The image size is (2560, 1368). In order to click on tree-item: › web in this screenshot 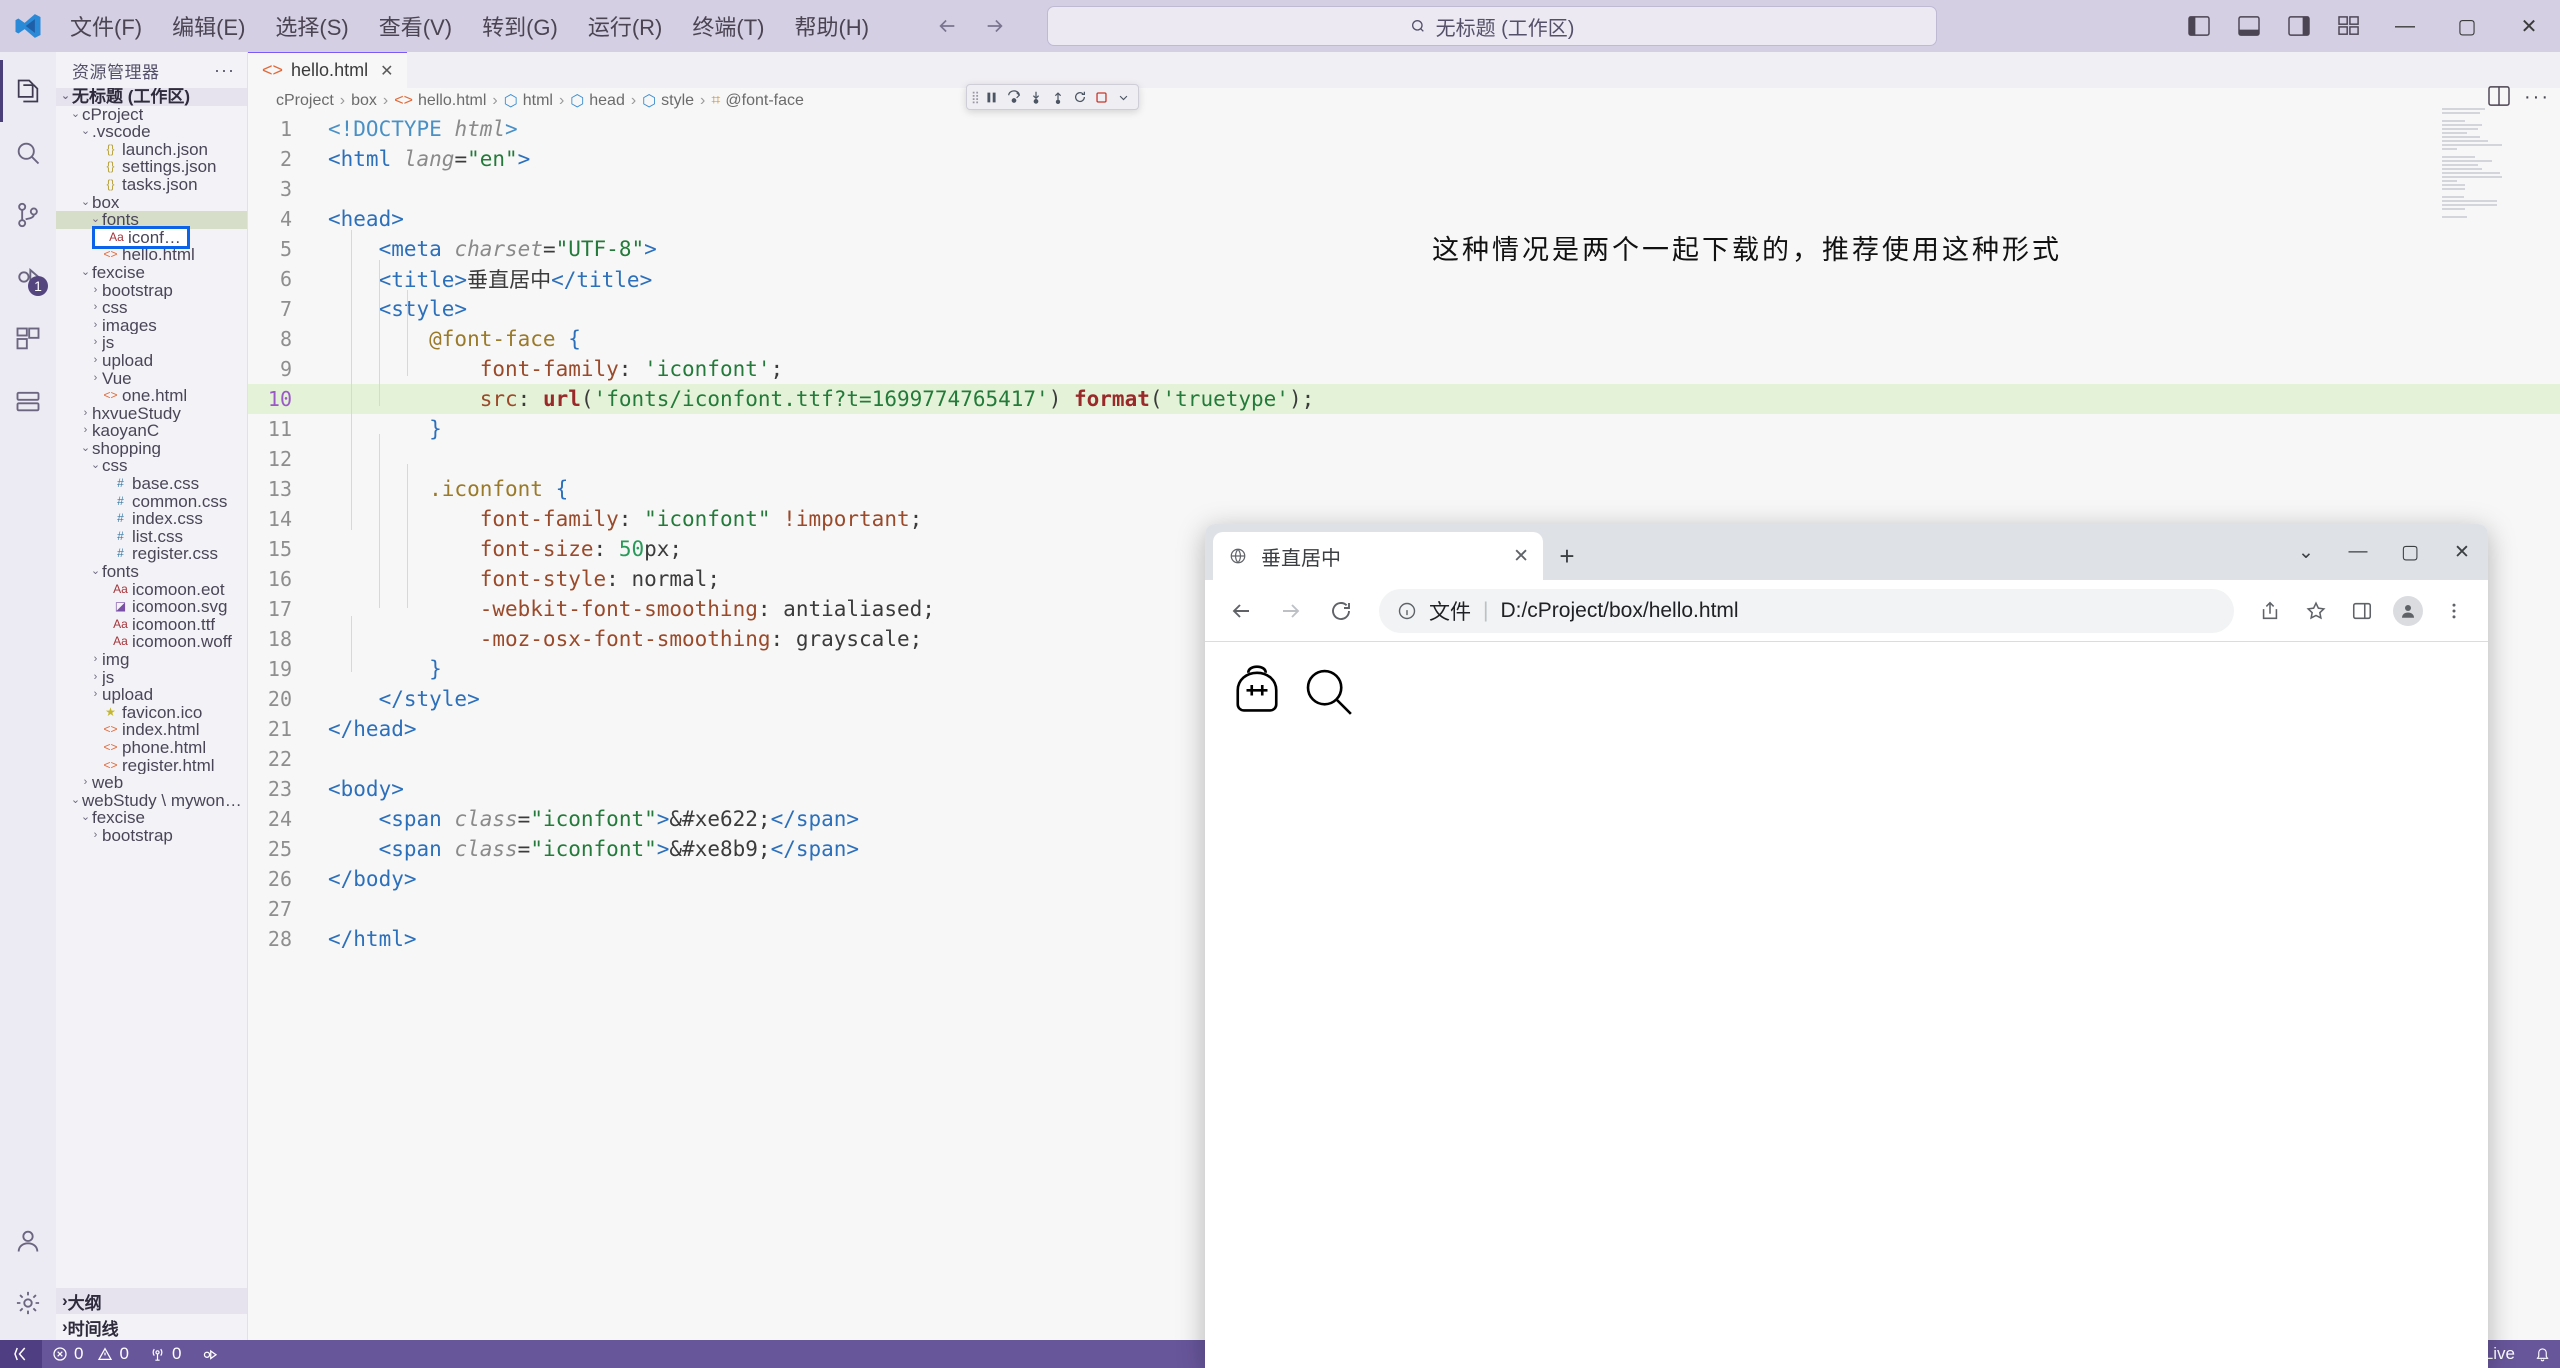, I will do `click(151, 783)`.